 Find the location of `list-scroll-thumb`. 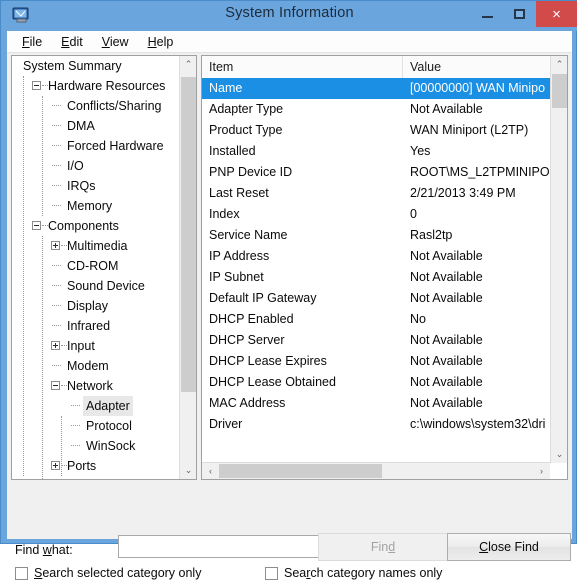

list-scroll-thumb is located at coordinates (559, 91).